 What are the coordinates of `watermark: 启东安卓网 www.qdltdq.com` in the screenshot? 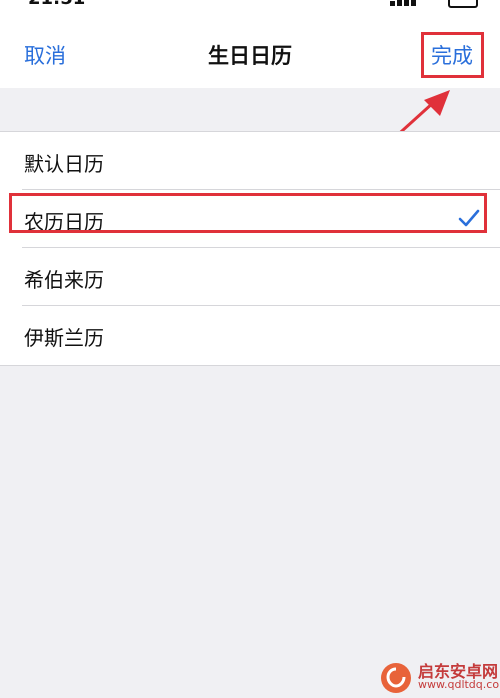 It's located at (435, 677).